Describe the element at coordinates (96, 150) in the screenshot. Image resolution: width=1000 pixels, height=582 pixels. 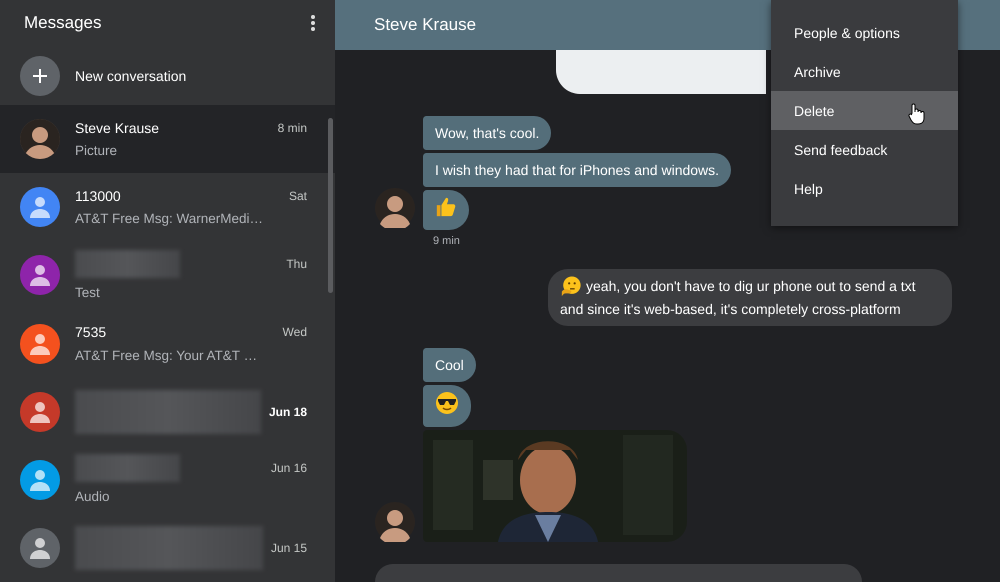
I see `message-preview: Picture` at that location.